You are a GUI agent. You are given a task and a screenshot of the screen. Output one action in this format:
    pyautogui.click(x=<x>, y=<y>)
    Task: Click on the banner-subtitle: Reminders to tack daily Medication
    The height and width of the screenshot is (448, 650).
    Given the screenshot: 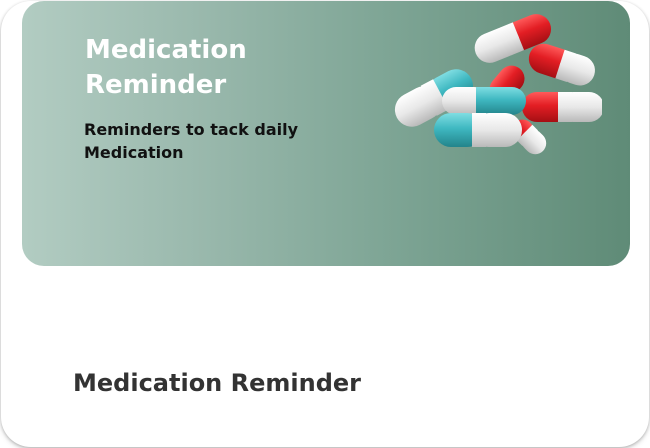 What is the action you would take?
    pyautogui.click(x=191, y=141)
    